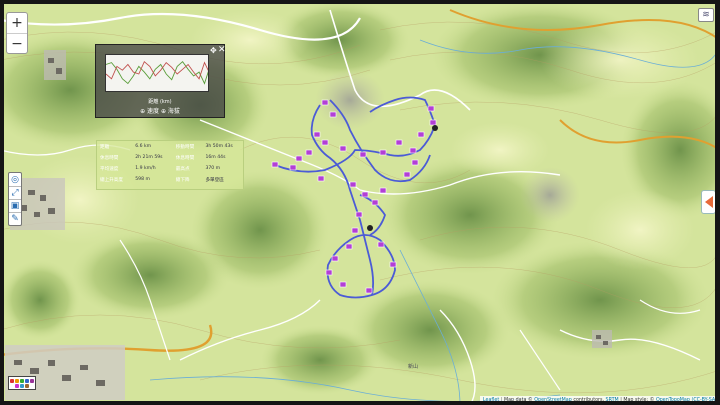  What do you see at coordinates (22, 383) in the screenshot?
I see `app-logo` at bounding box center [22, 383].